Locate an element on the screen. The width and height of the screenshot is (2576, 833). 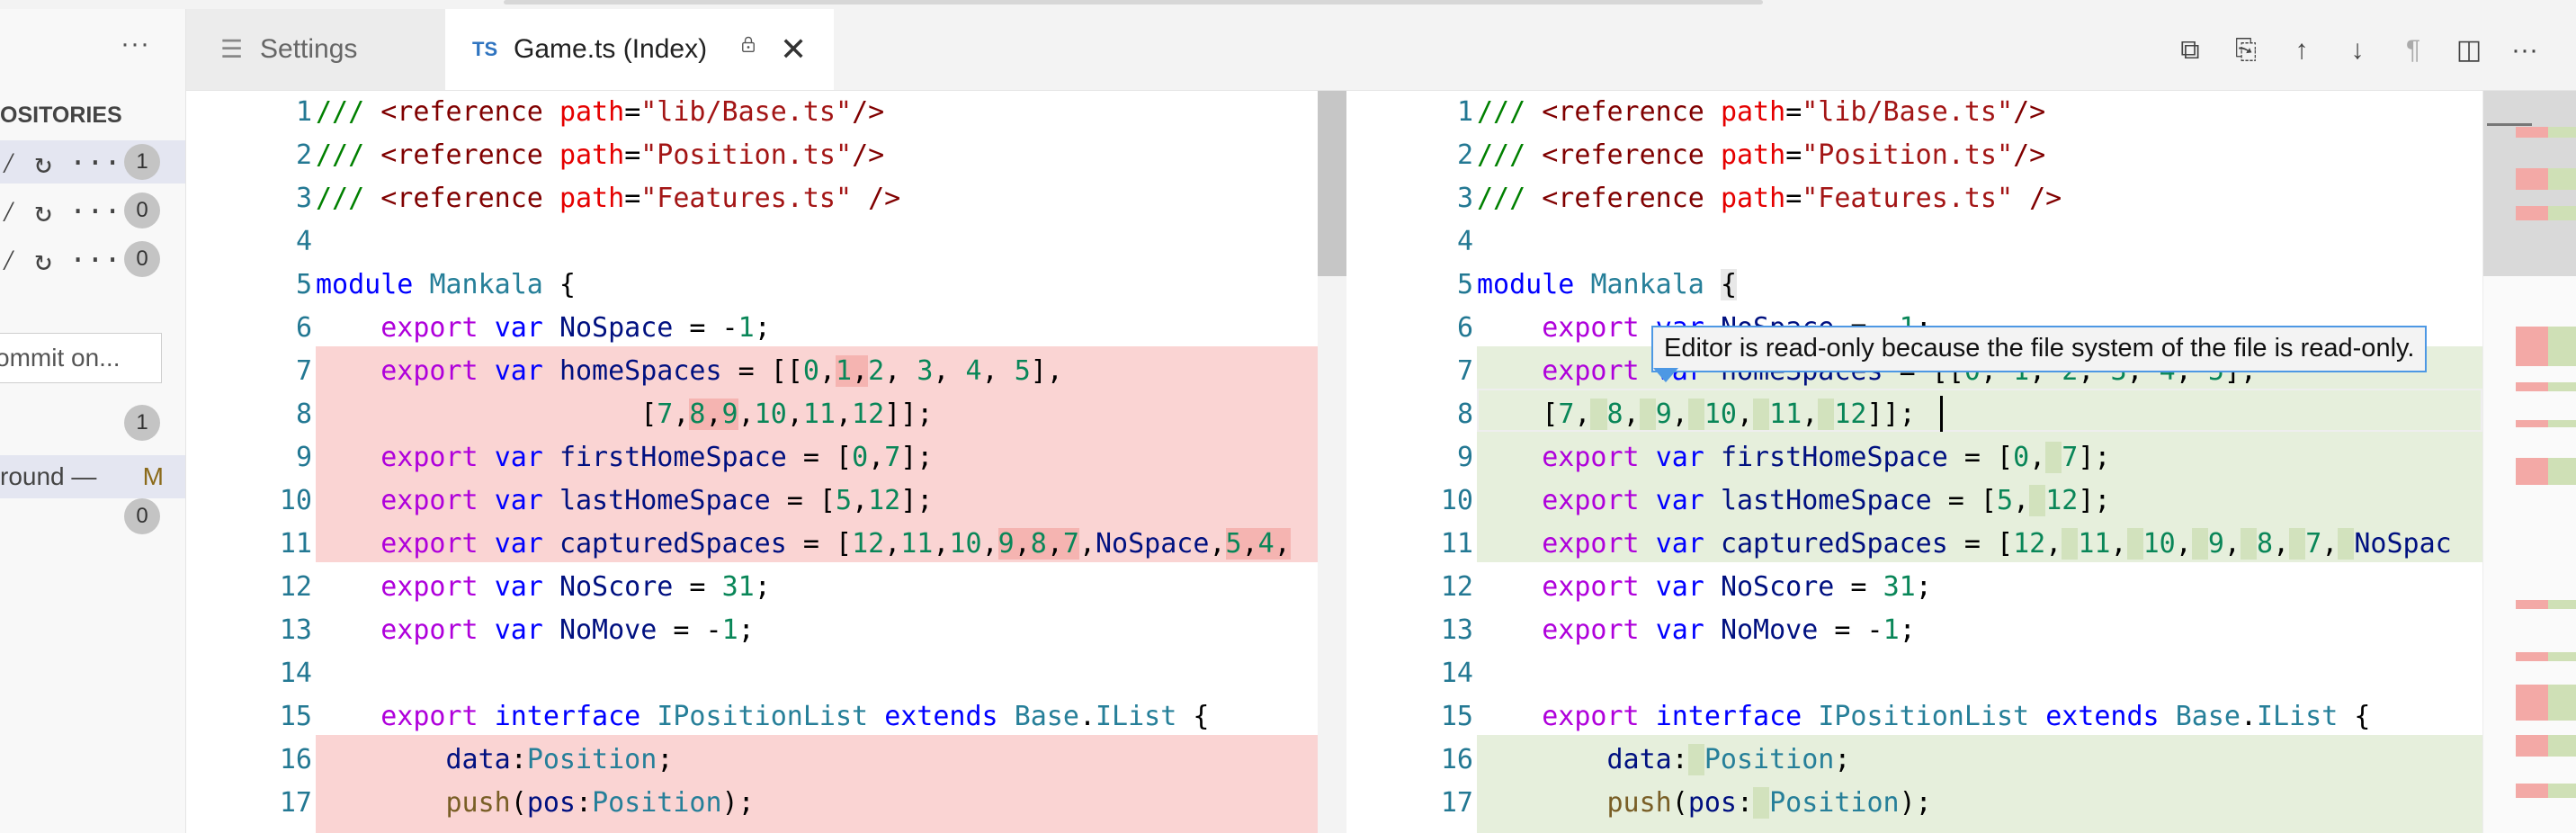
changed-file-row: round — M is located at coordinates (92, 477).